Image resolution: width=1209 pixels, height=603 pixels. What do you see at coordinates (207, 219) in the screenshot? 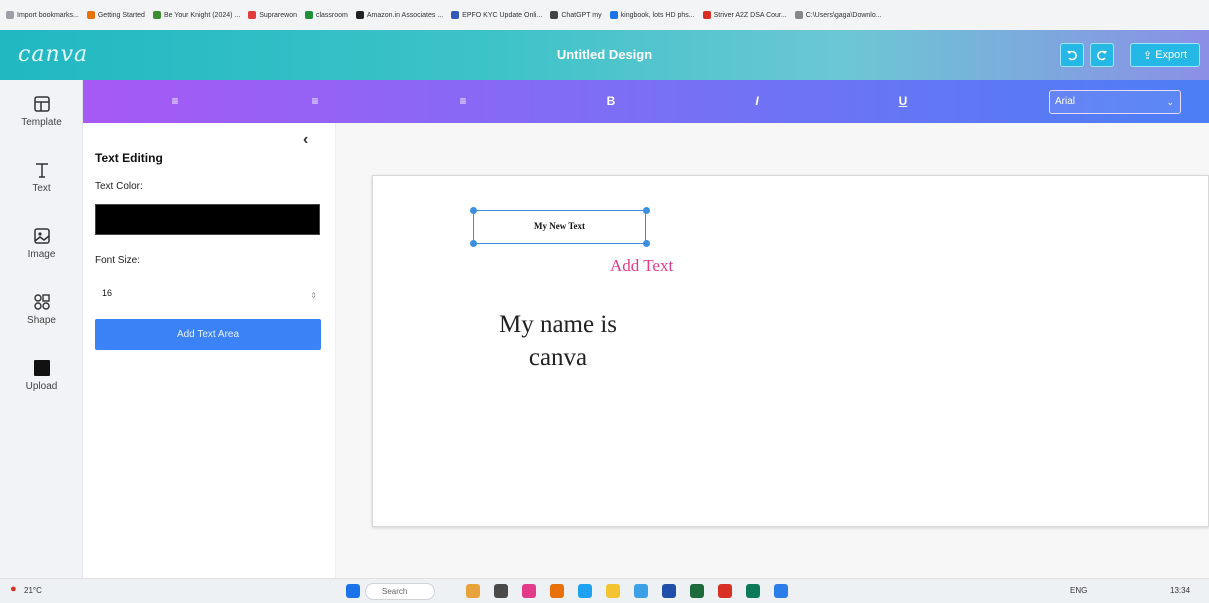
I see `text-color-picker` at bounding box center [207, 219].